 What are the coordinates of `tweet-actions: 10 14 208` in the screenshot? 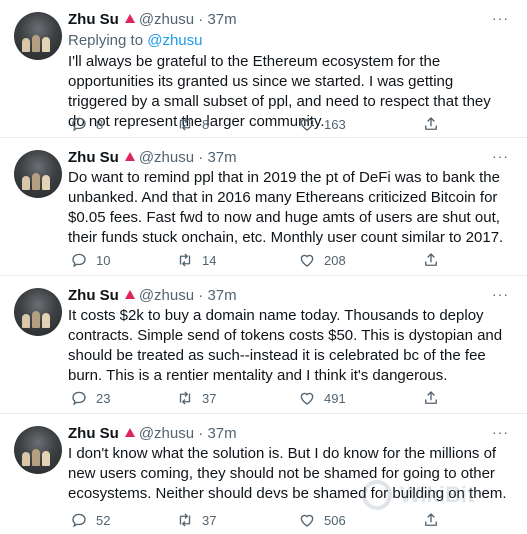 It's located at (258, 260).